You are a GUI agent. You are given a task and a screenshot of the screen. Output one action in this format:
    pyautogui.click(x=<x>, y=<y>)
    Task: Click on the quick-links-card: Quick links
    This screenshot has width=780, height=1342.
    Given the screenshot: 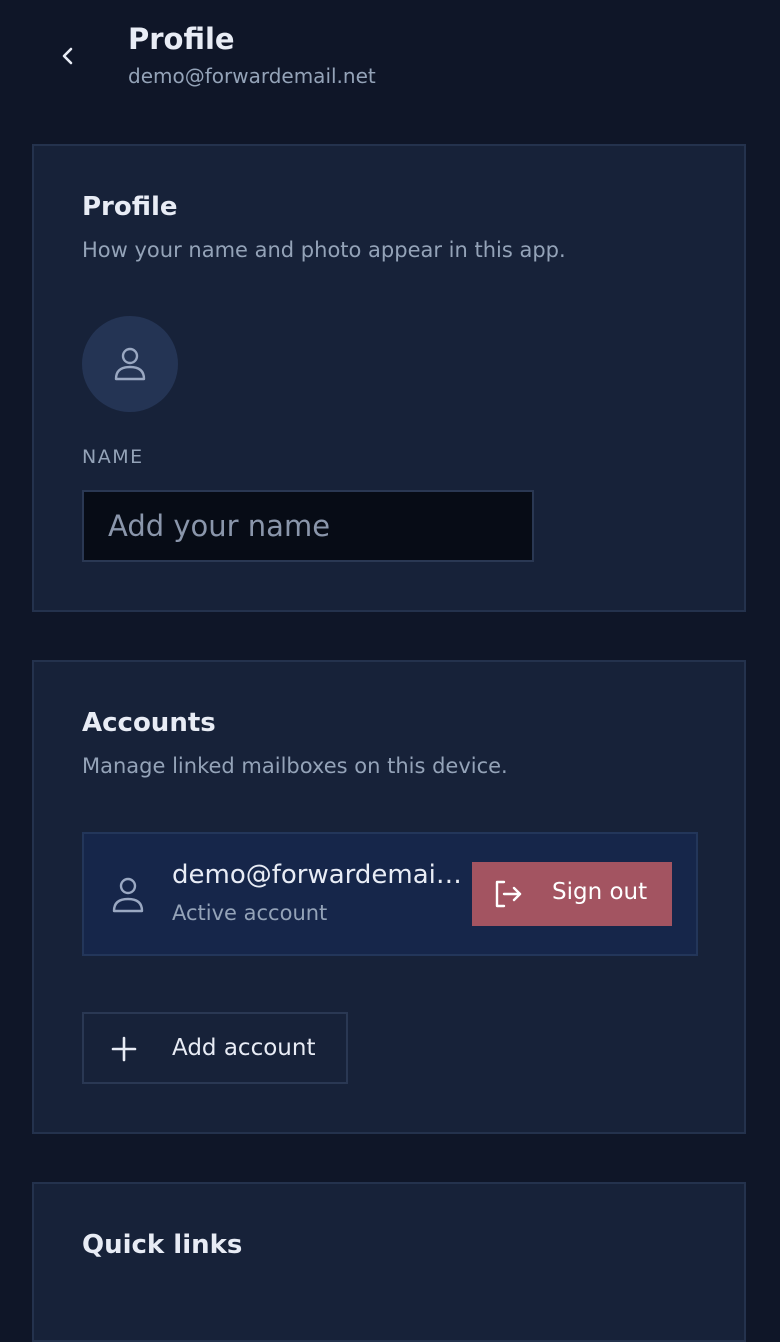 What is the action you would take?
    pyautogui.click(x=389, y=1262)
    